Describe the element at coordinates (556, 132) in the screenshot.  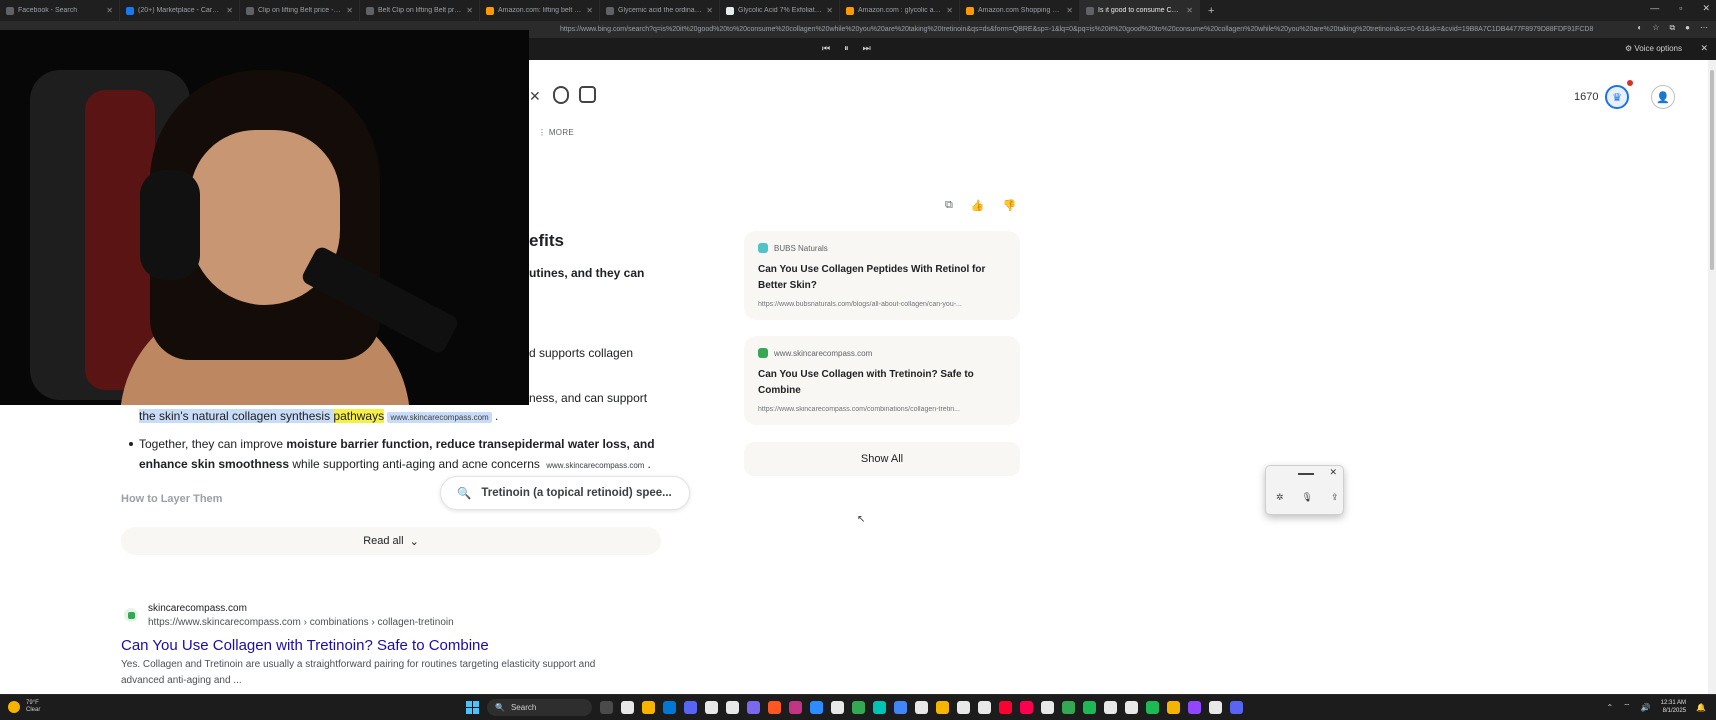
I see `more-menu: ⋮ MORE` at that location.